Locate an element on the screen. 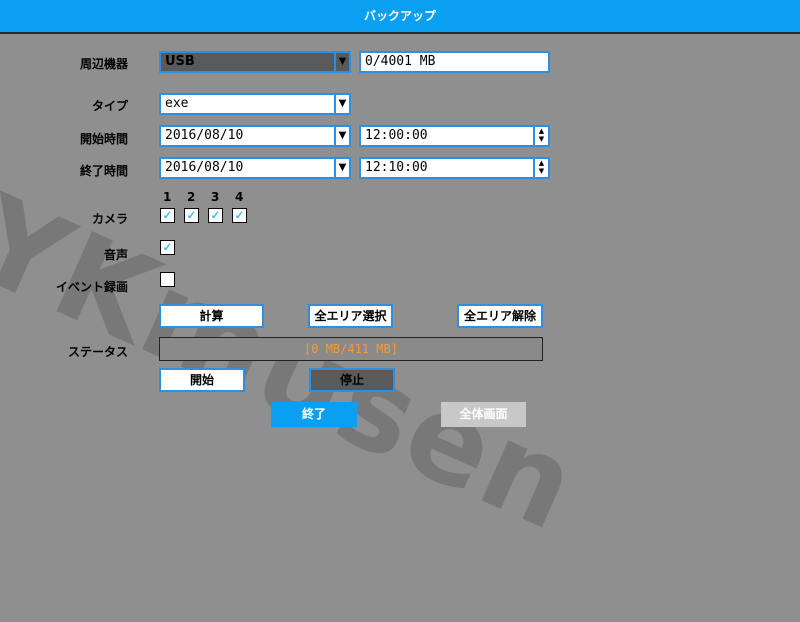 This screenshot has height=622, width=800. start-date-dropdown-button: ▼ is located at coordinates (342, 136).